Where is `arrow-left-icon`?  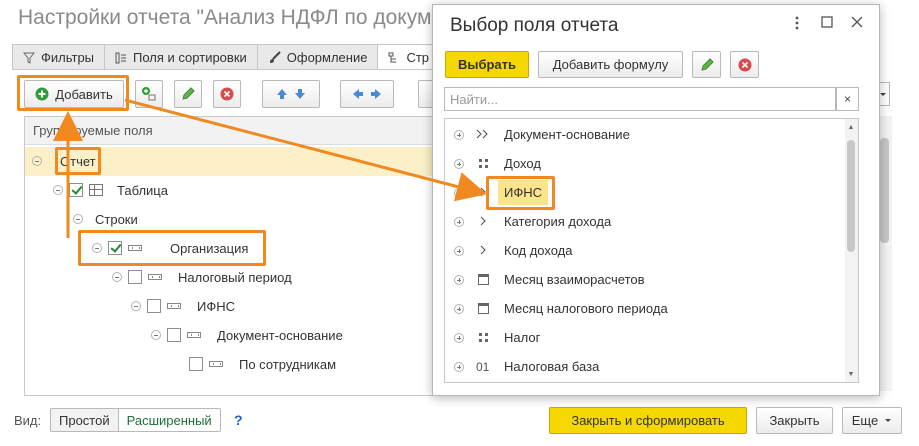
arrow-left-icon is located at coordinates (358, 94).